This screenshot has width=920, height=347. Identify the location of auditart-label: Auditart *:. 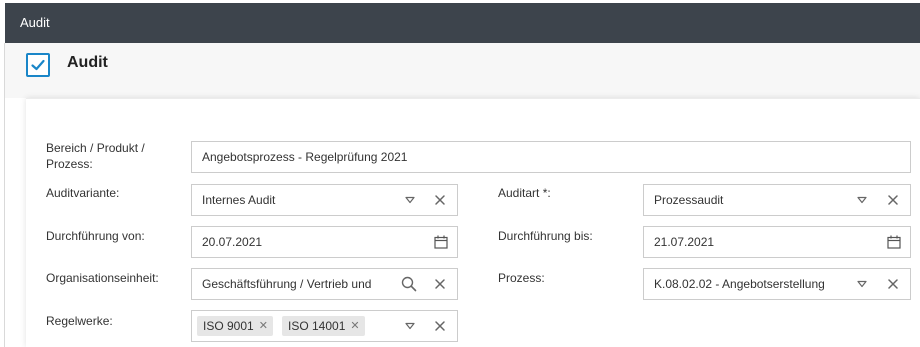
(524, 193).